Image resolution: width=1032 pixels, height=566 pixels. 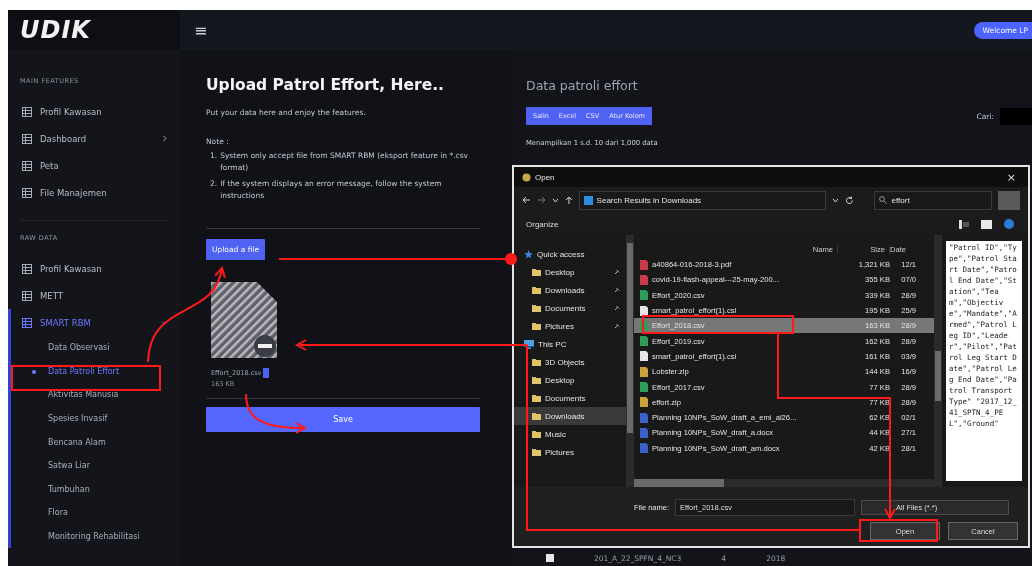 What do you see at coordinates (570, 344) in the screenshot?
I see `nav-item: This PC` at bounding box center [570, 344].